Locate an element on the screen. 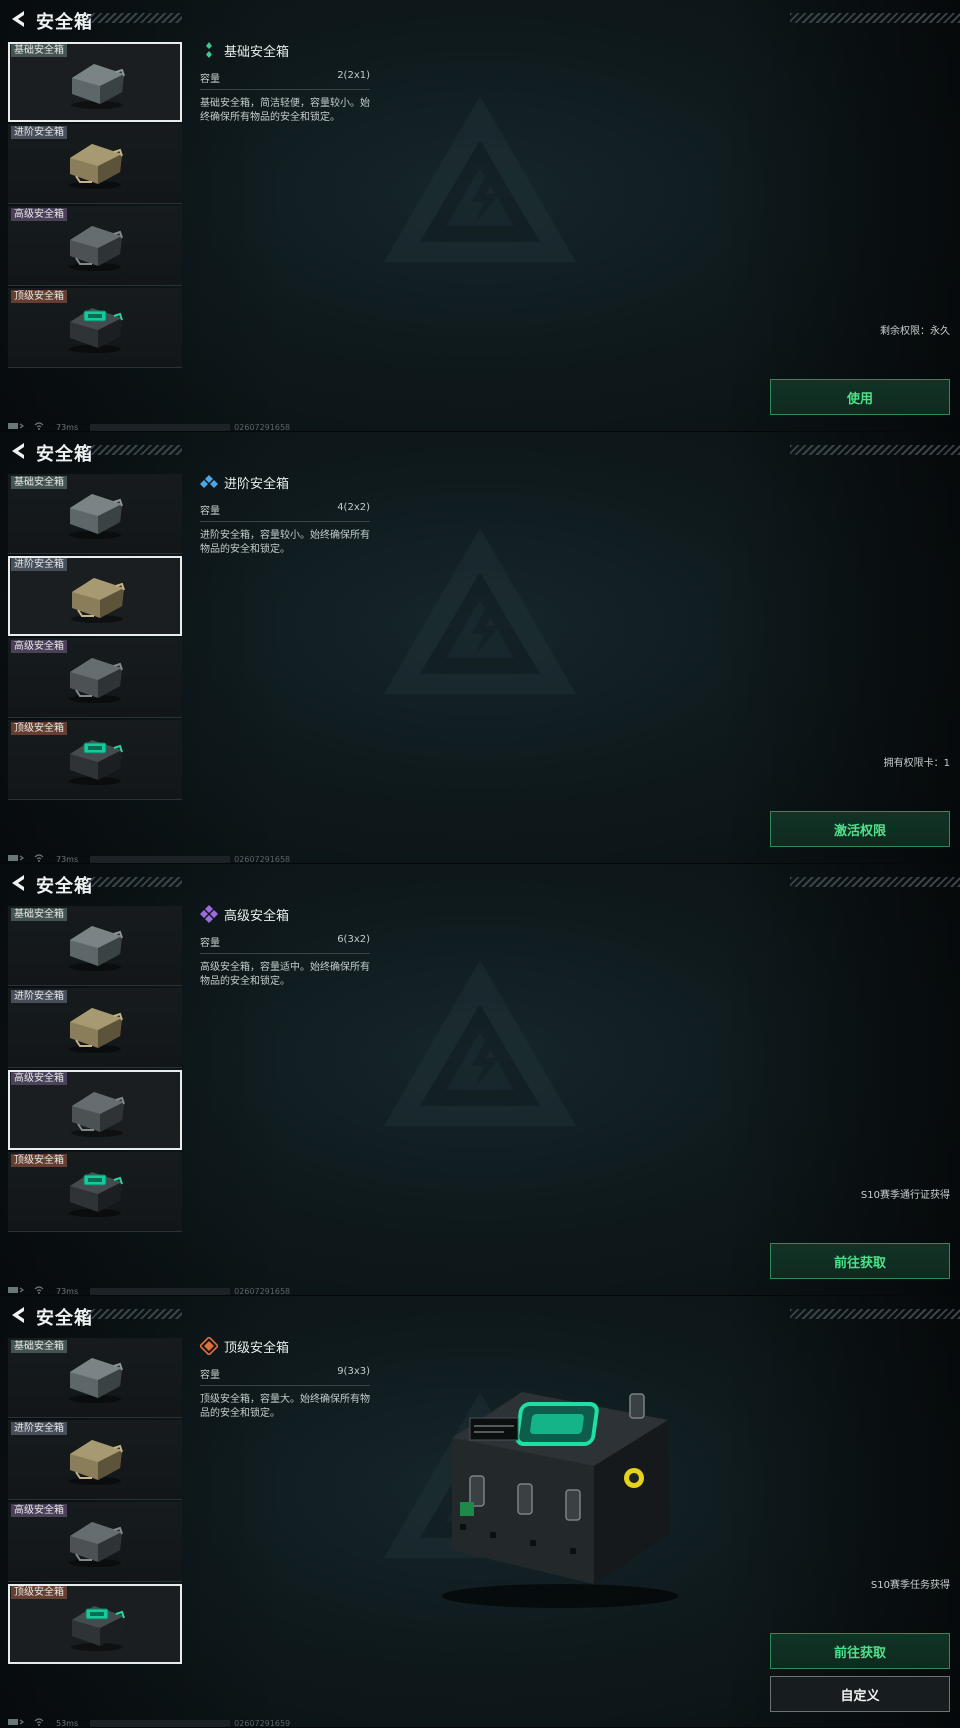 This screenshot has height=1728, width=960. item-detail: 进阶安全箱容量 4(2x2) 进阶安全箱，容量较小。始终确保所有物品的安全和锁定。 is located at coordinates (285, 513).